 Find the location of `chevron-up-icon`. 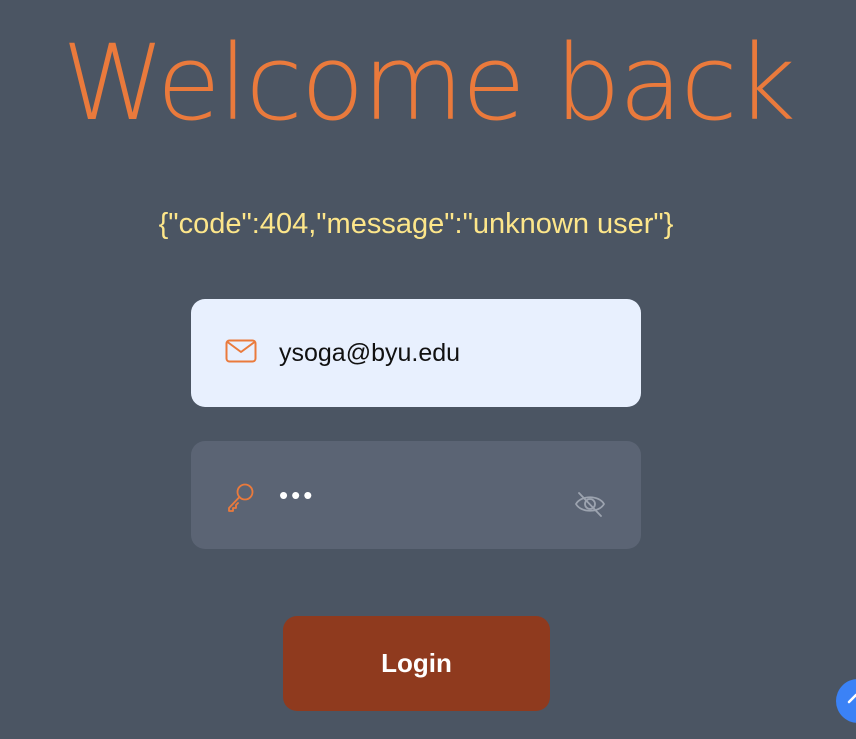

chevron-up-icon is located at coordinates (851, 698).